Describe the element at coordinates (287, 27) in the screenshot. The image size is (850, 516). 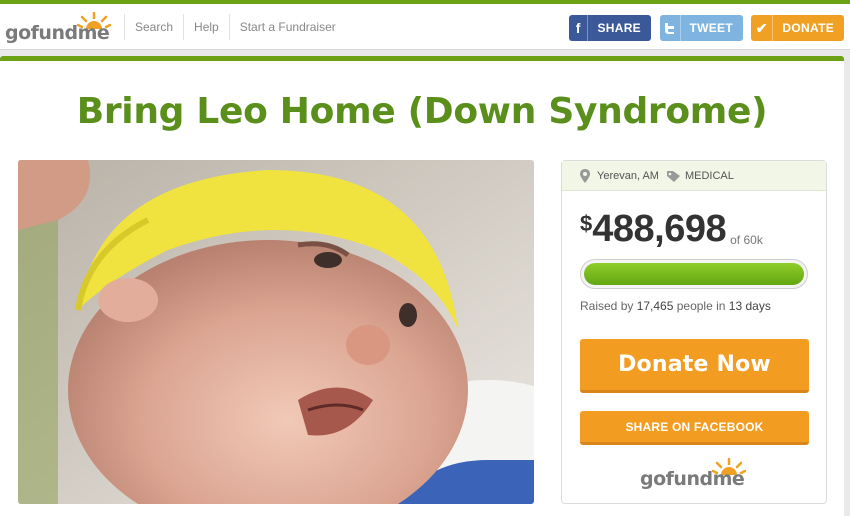
I see `nav-start-fundraiser: Start a Fundraiser` at that location.